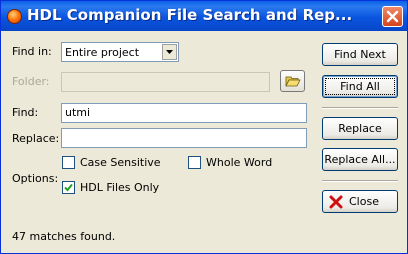 The height and width of the screenshot is (254, 408). Describe the element at coordinates (31, 81) in the screenshot. I see `folder-label: Folder:` at that location.